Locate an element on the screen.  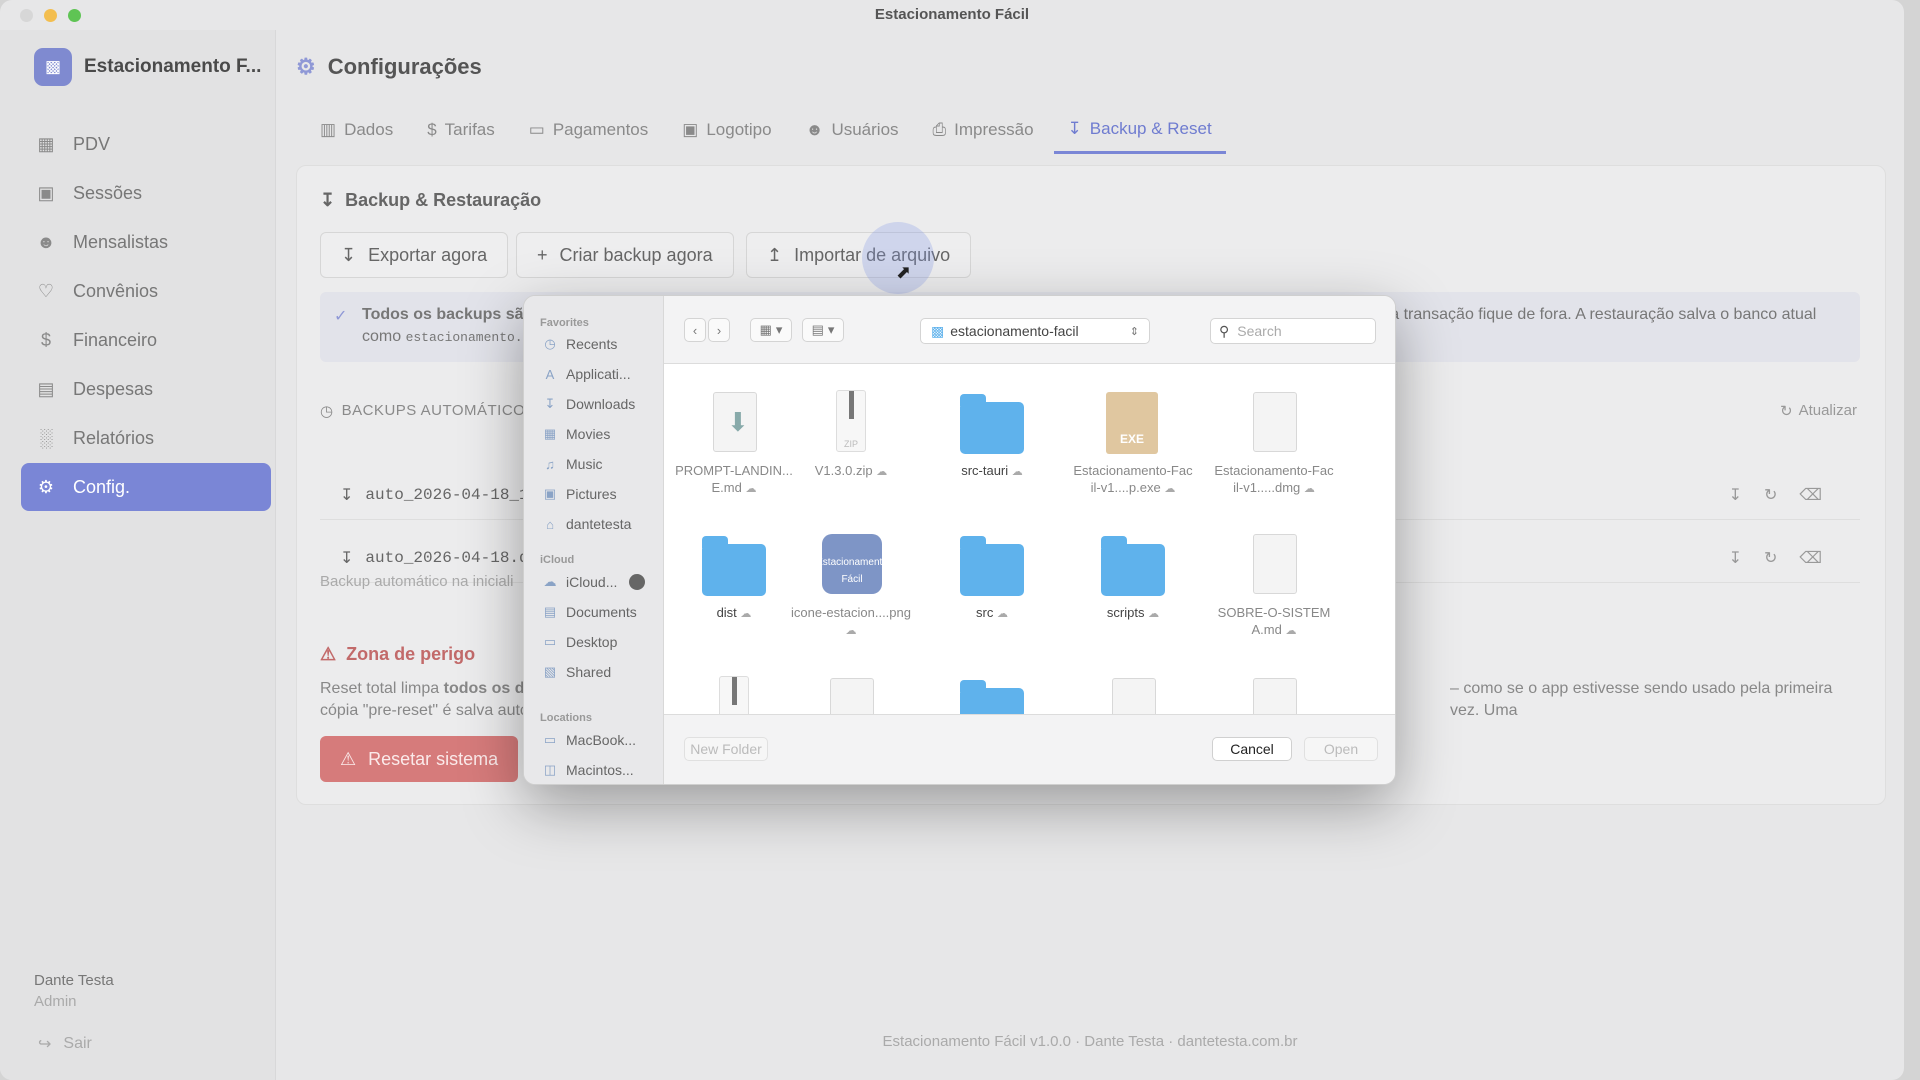
folder-item: dist ☁ is located at coordinates (734, 576).